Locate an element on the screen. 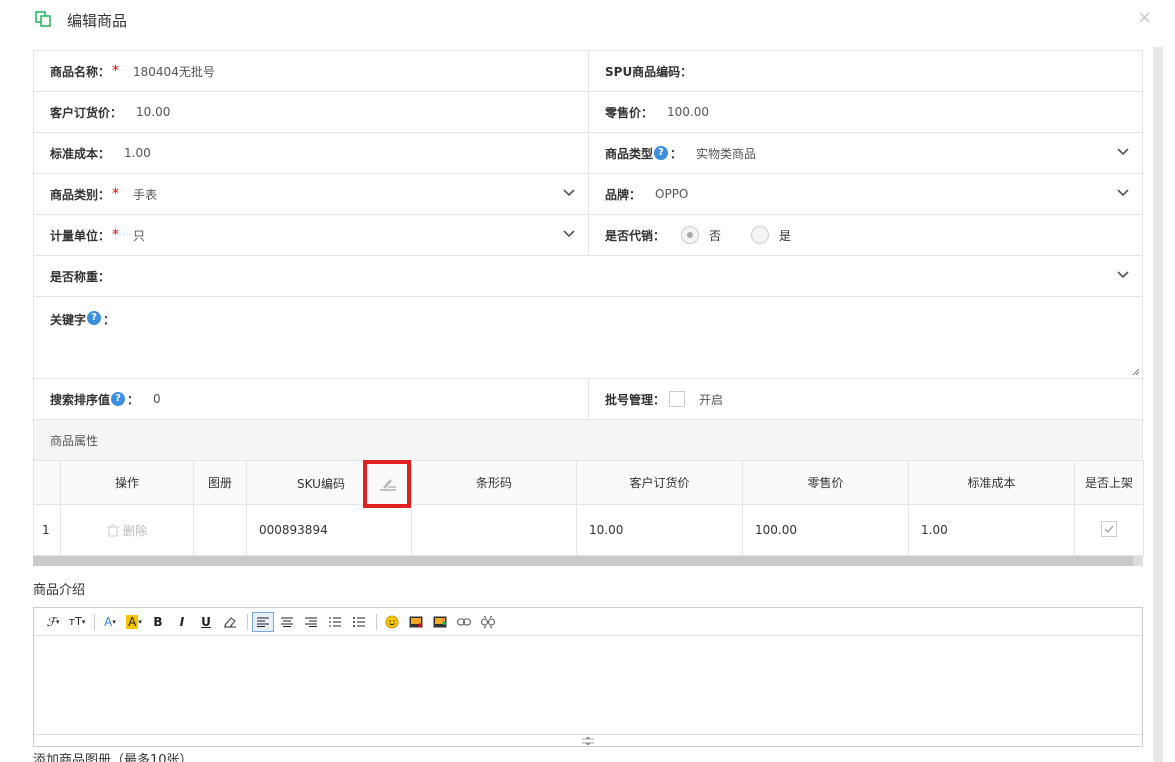 This screenshot has height=762, width=1175. col-index is located at coordinates (47, 482).